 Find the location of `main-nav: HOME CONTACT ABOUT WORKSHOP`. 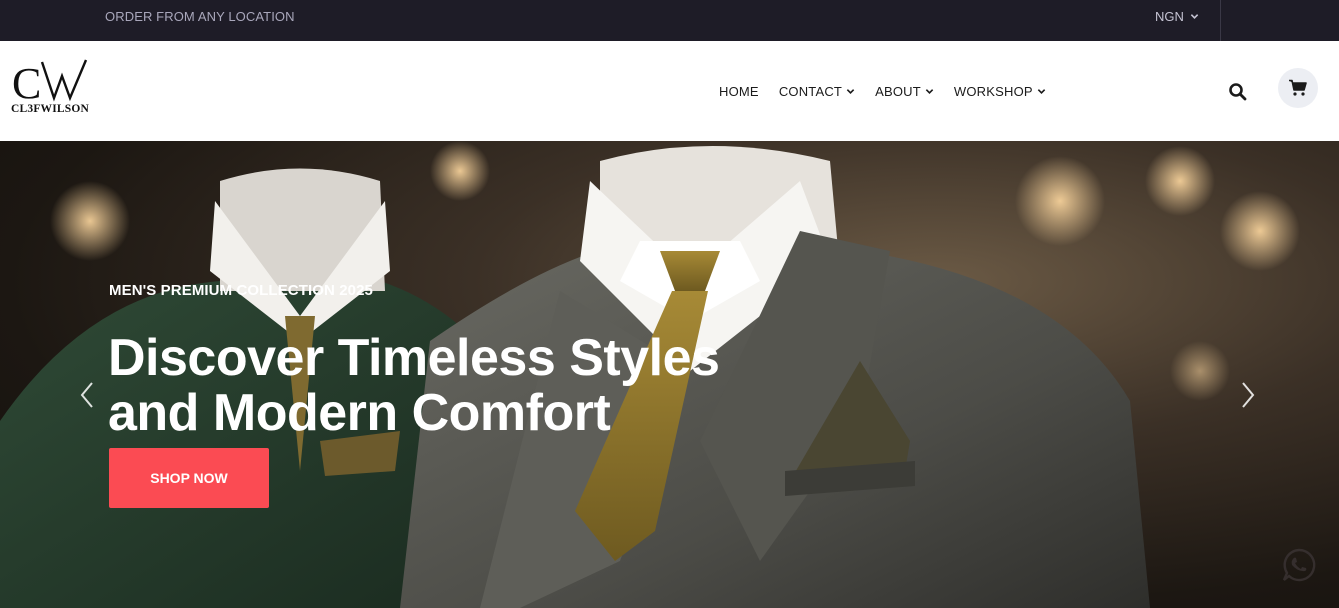

main-nav: HOME CONTACT ABOUT WORKSHOP is located at coordinates (892, 91).